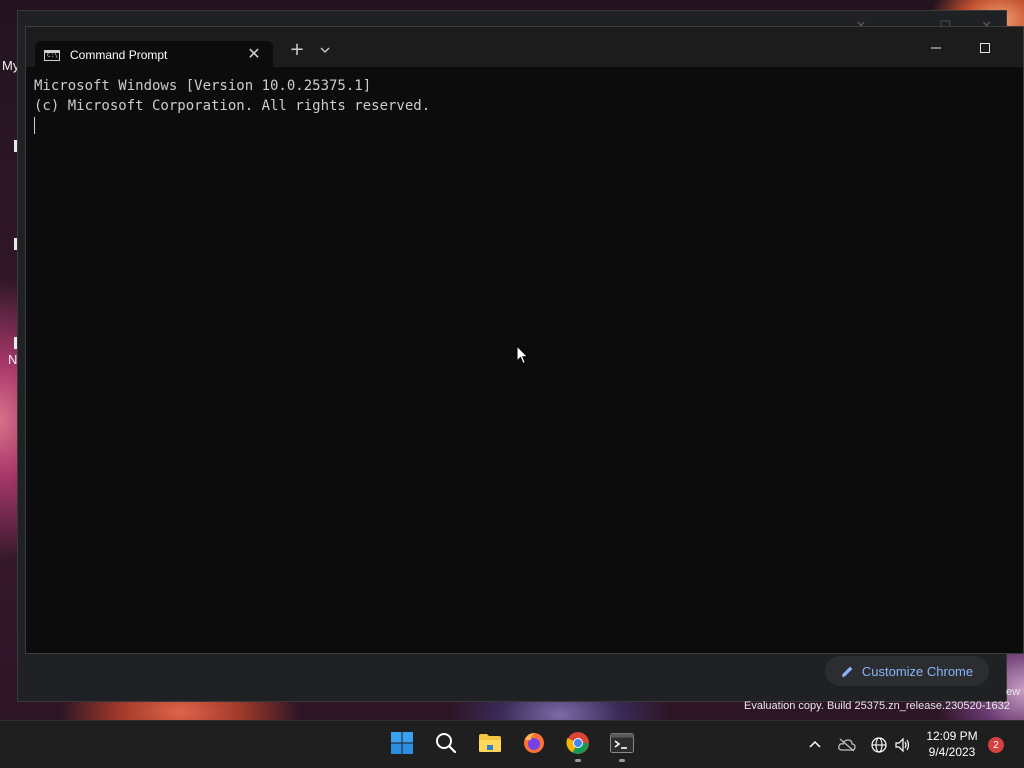  Describe the element at coordinates (952, 744) in the screenshot. I see `system-clock: 12:09 PM 9/4/2023` at that location.